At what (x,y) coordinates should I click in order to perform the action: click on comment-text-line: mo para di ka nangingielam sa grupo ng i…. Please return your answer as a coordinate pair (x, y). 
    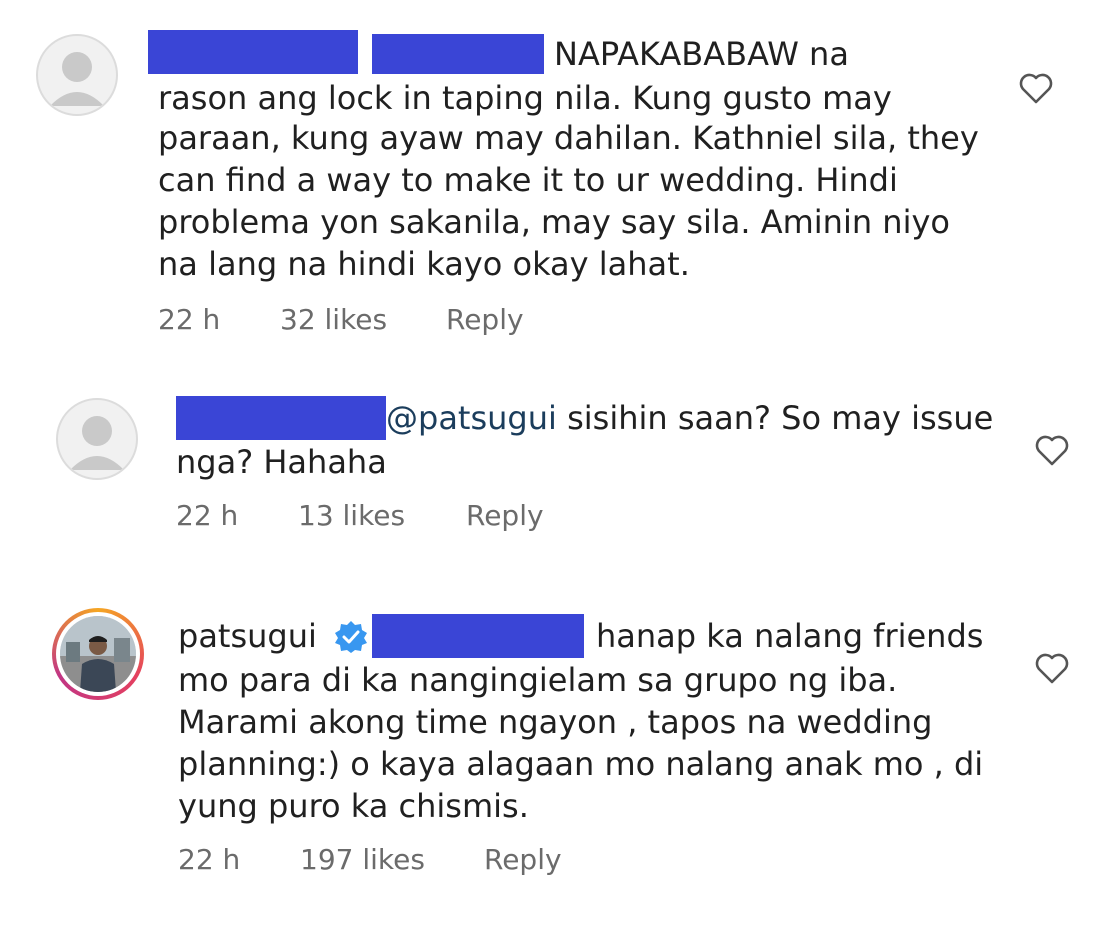
    Looking at the image, I should click on (538, 680).